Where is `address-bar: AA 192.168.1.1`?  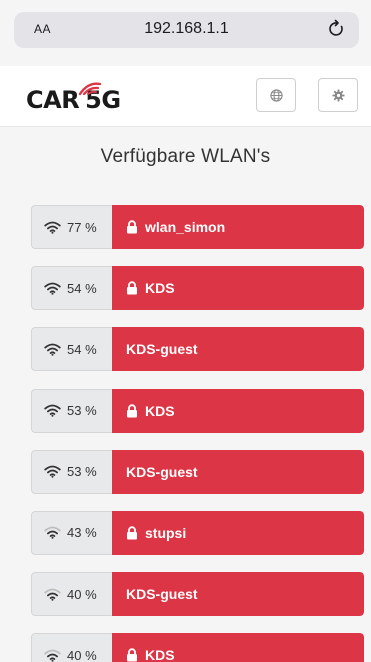
address-bar: AA 192.168.1.1 is located at coordinates (186, 30).